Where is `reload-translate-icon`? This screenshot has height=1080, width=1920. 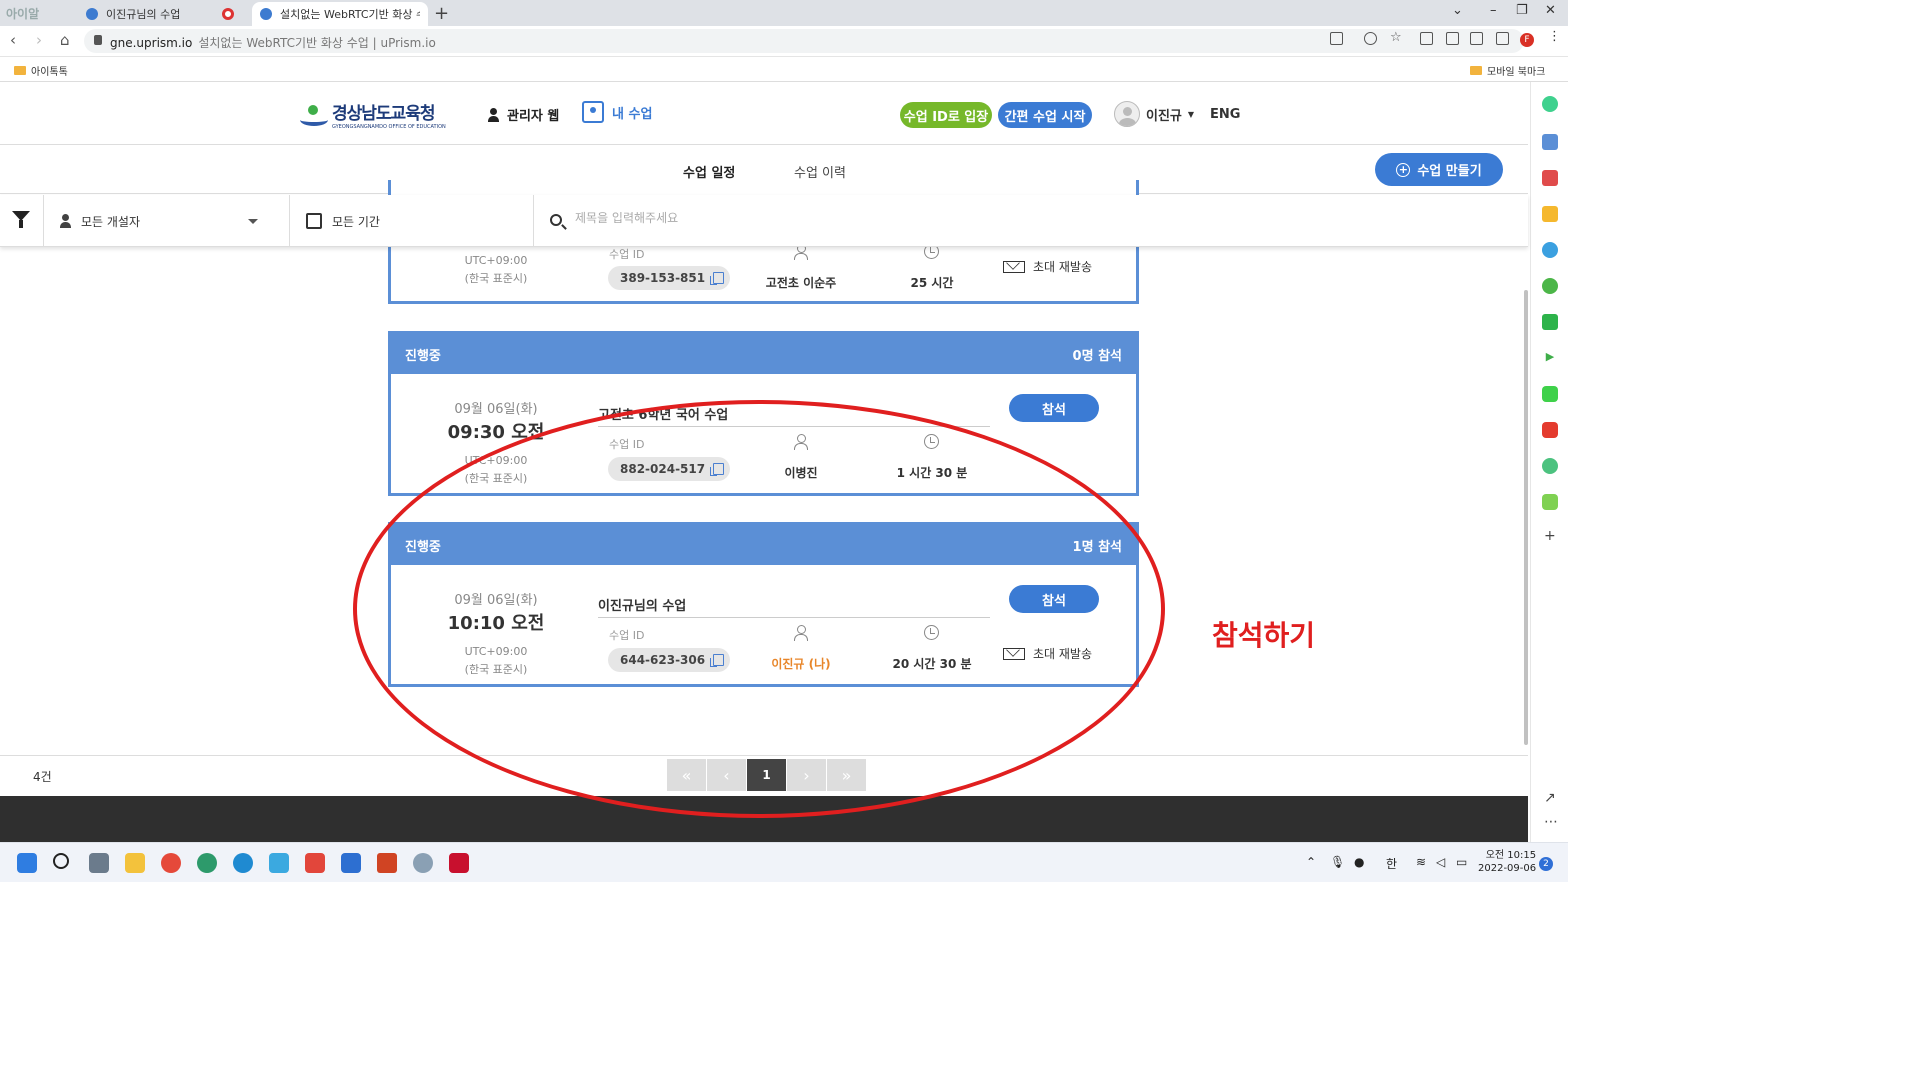 reload-translate-icon is located at coordinates (1370, 38).